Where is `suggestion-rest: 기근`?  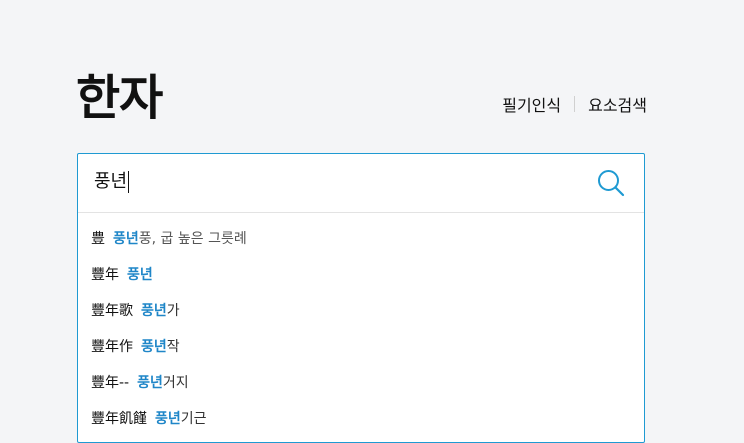
suggestion-rest: 기근 is located at coordinates (193, 419).